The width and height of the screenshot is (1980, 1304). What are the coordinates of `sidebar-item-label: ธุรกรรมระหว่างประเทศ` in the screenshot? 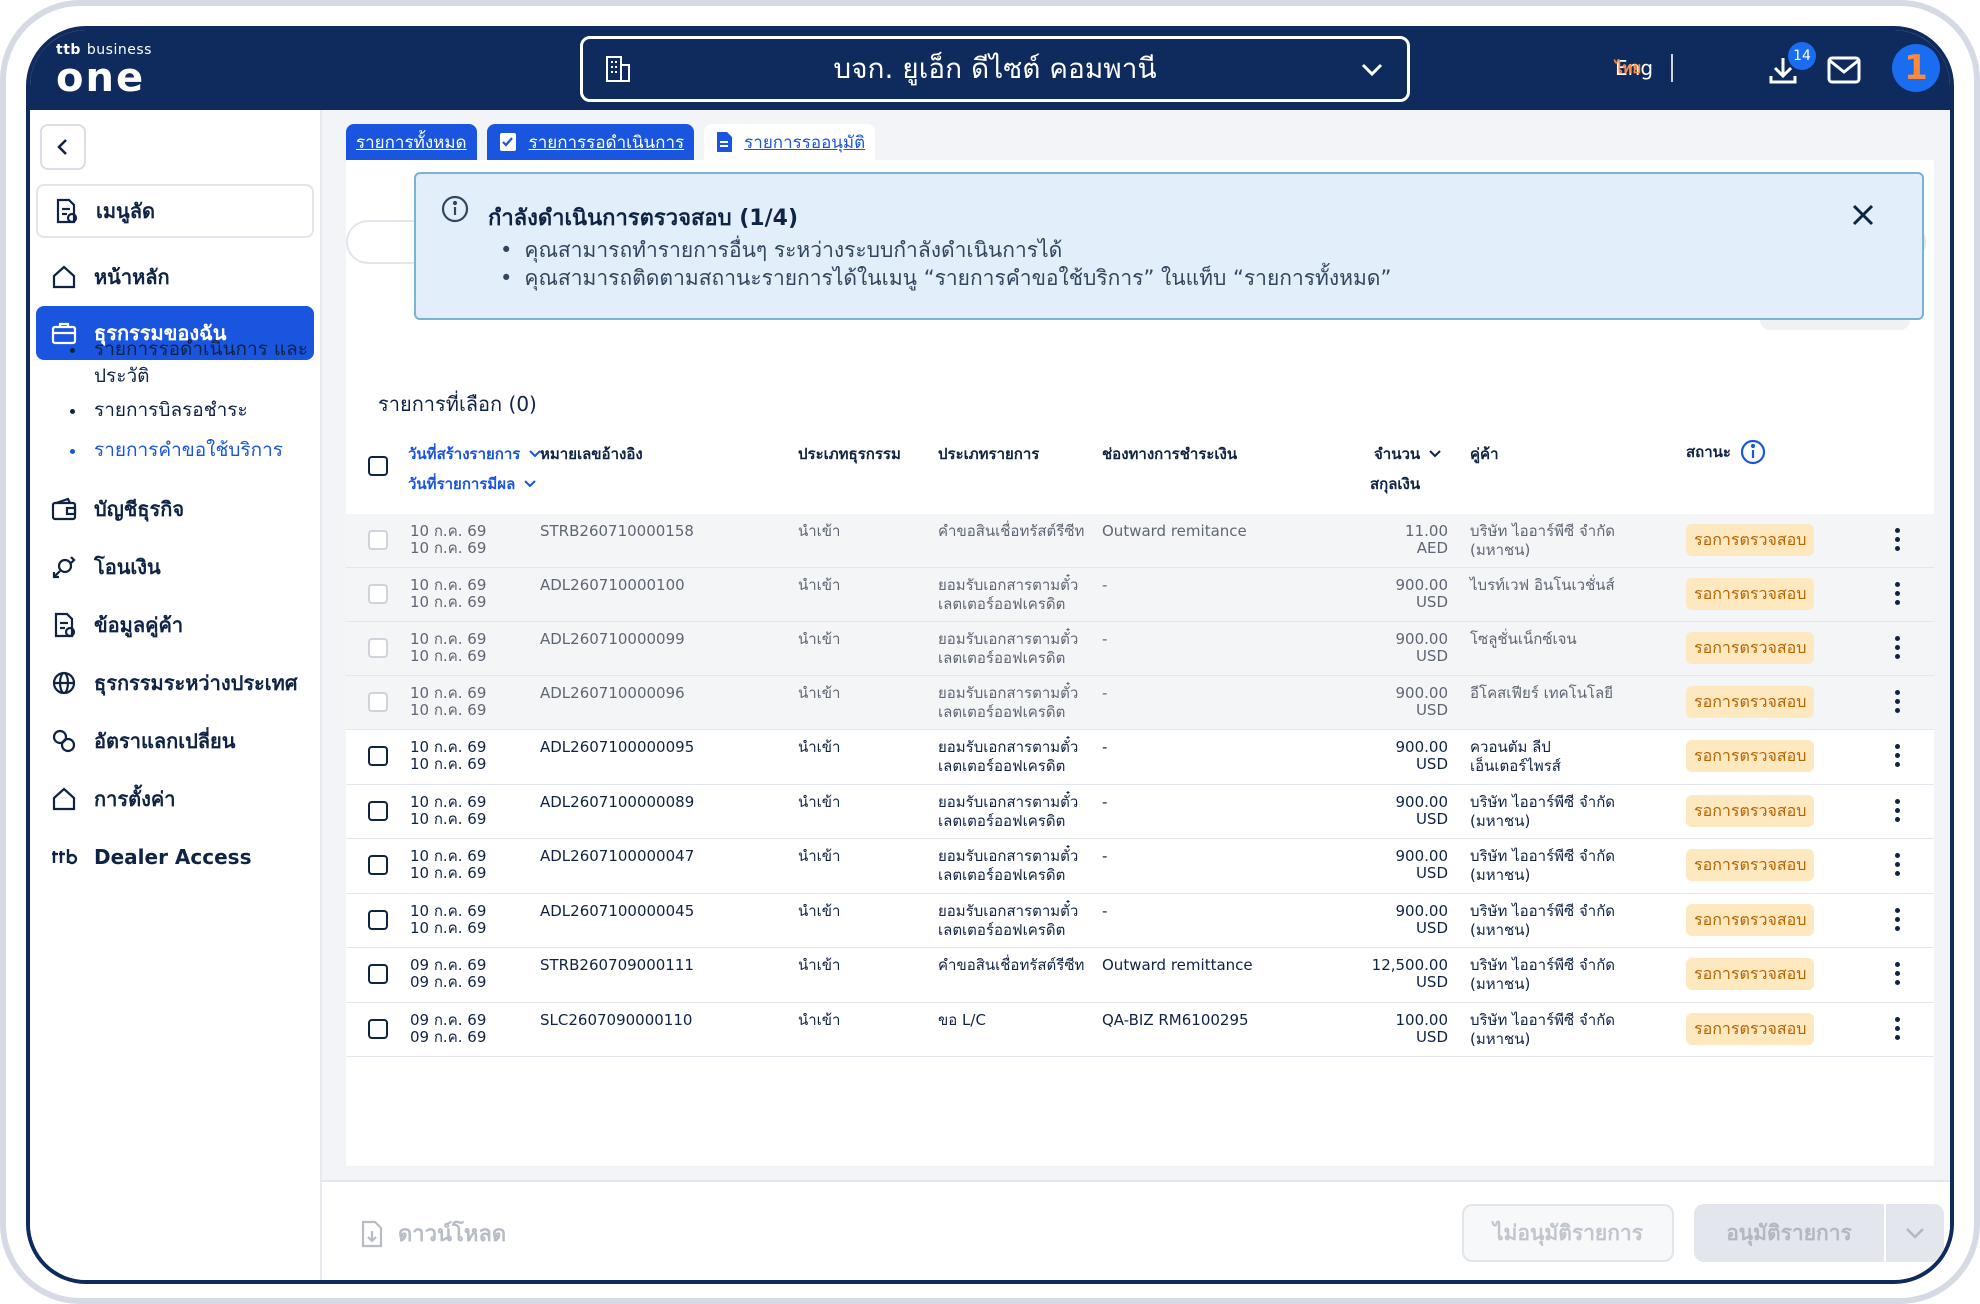 It's located at (196, 683).